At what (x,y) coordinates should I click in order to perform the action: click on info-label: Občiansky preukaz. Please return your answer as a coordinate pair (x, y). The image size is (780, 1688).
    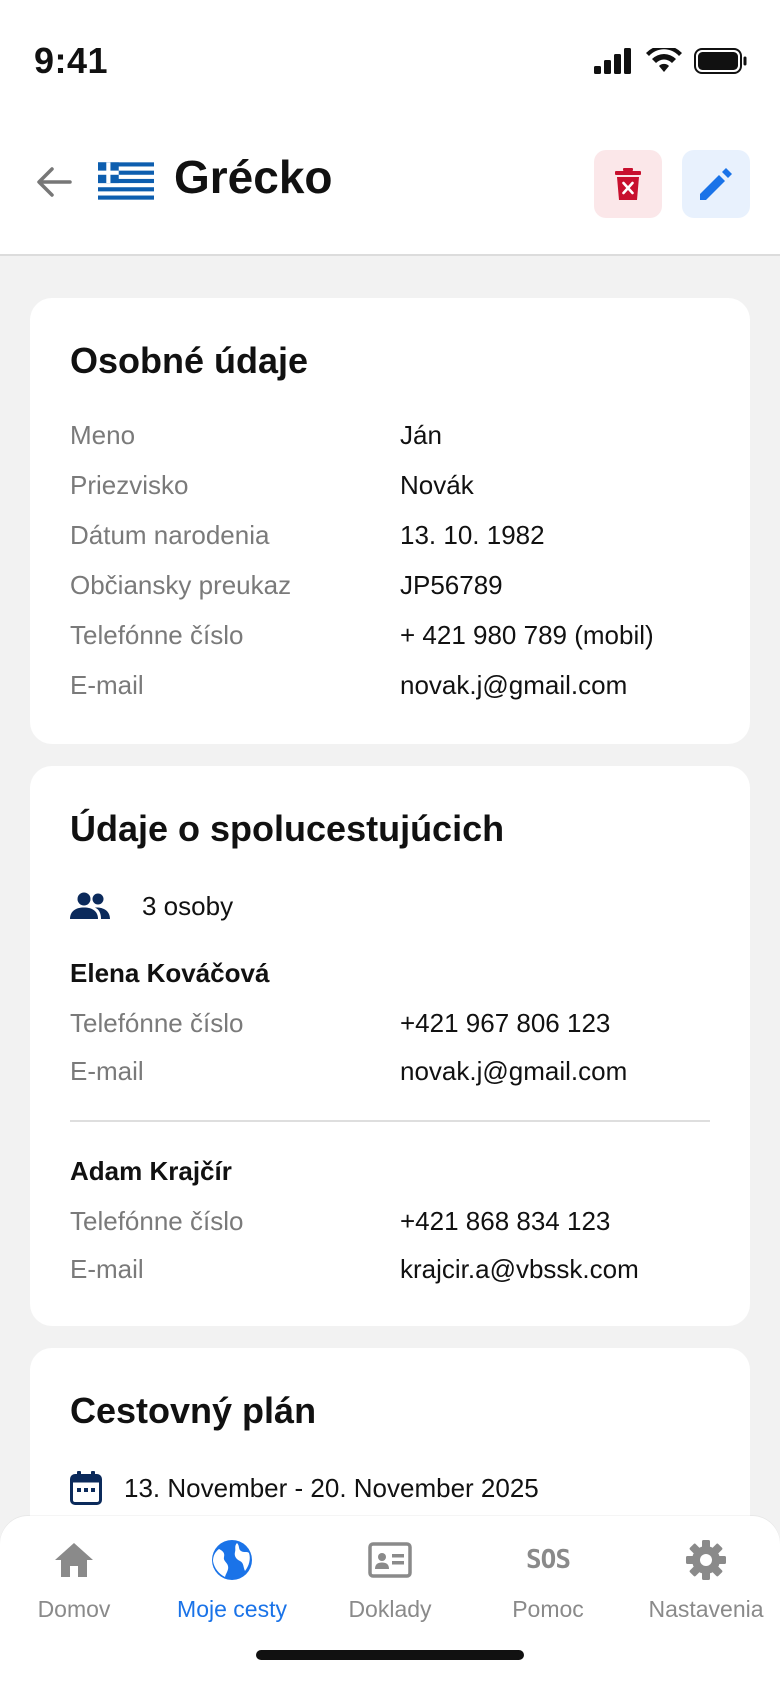
    Looking at the image, I should click on (181, 585).